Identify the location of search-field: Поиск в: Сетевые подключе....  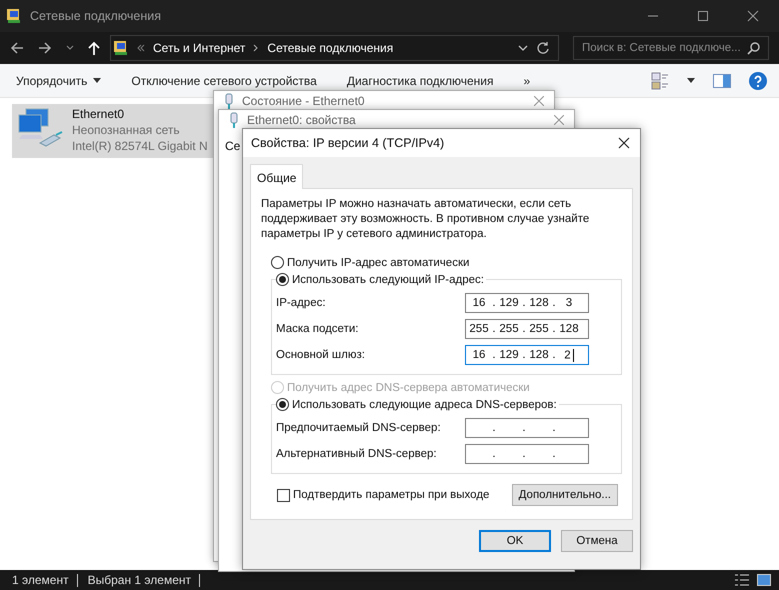
(671, 48).